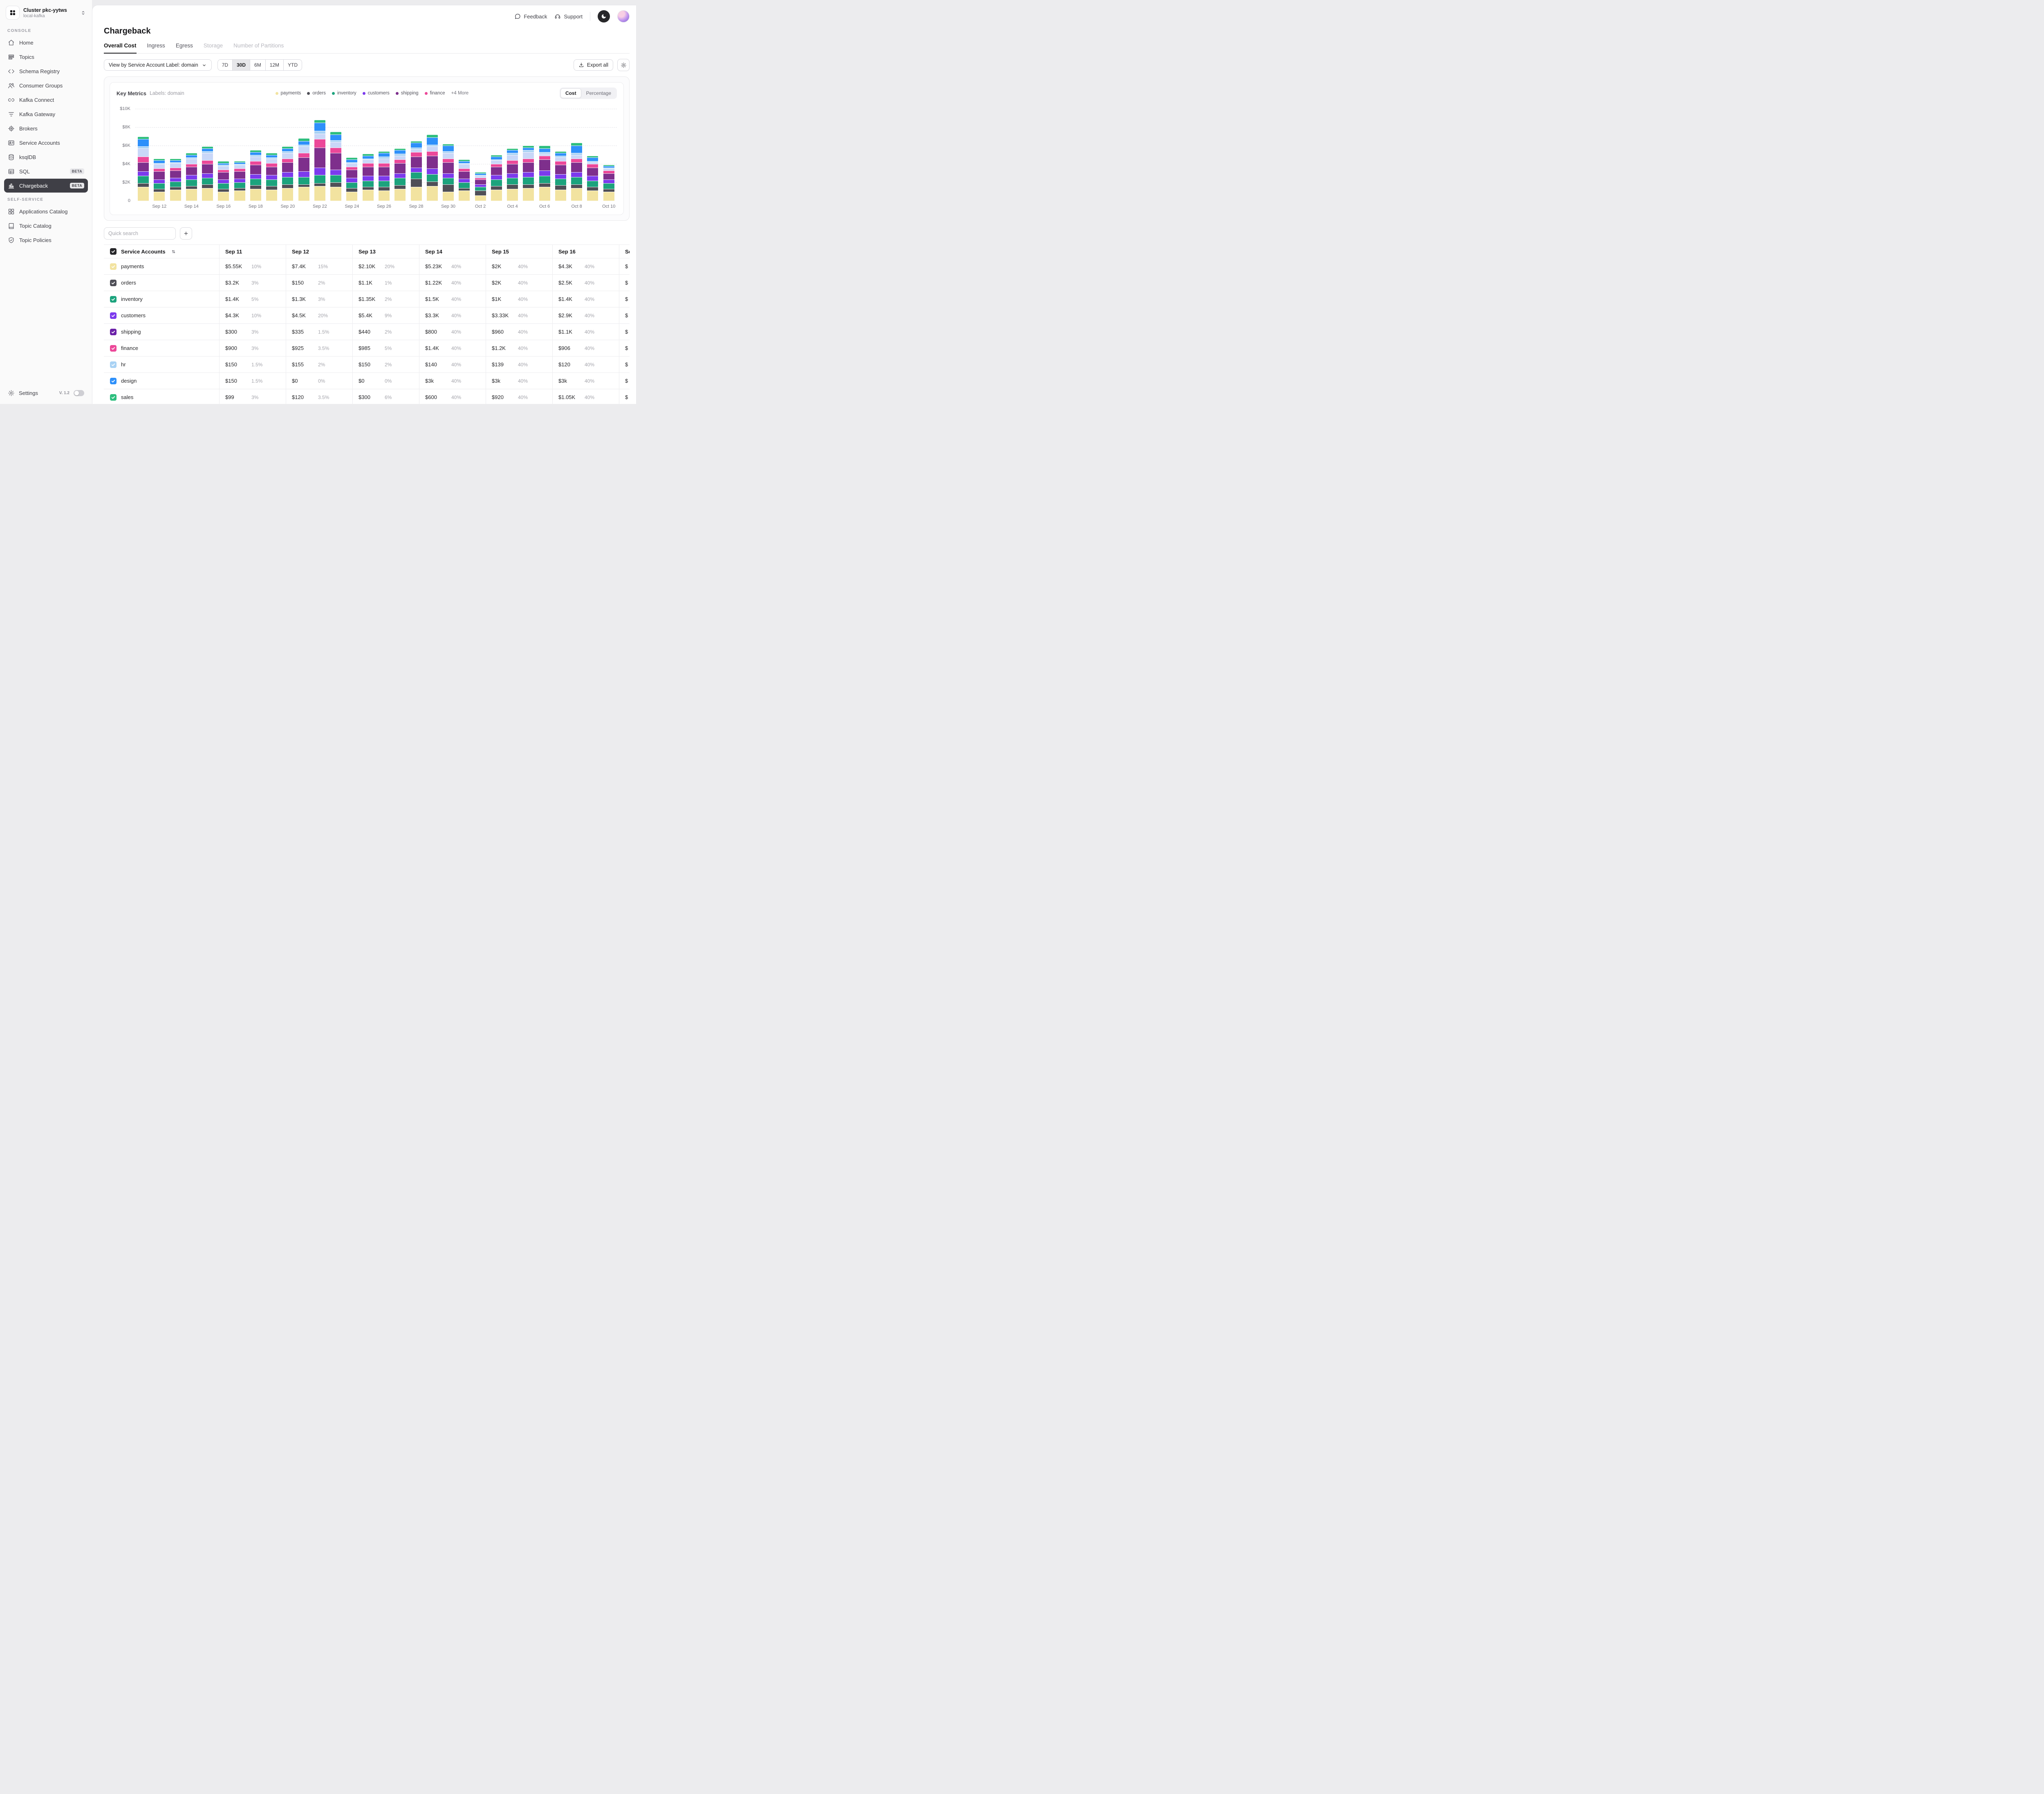 The image size is (2044, 1794). I want to click on sidebar-item-brokers: Brokers, so click(46, 128).